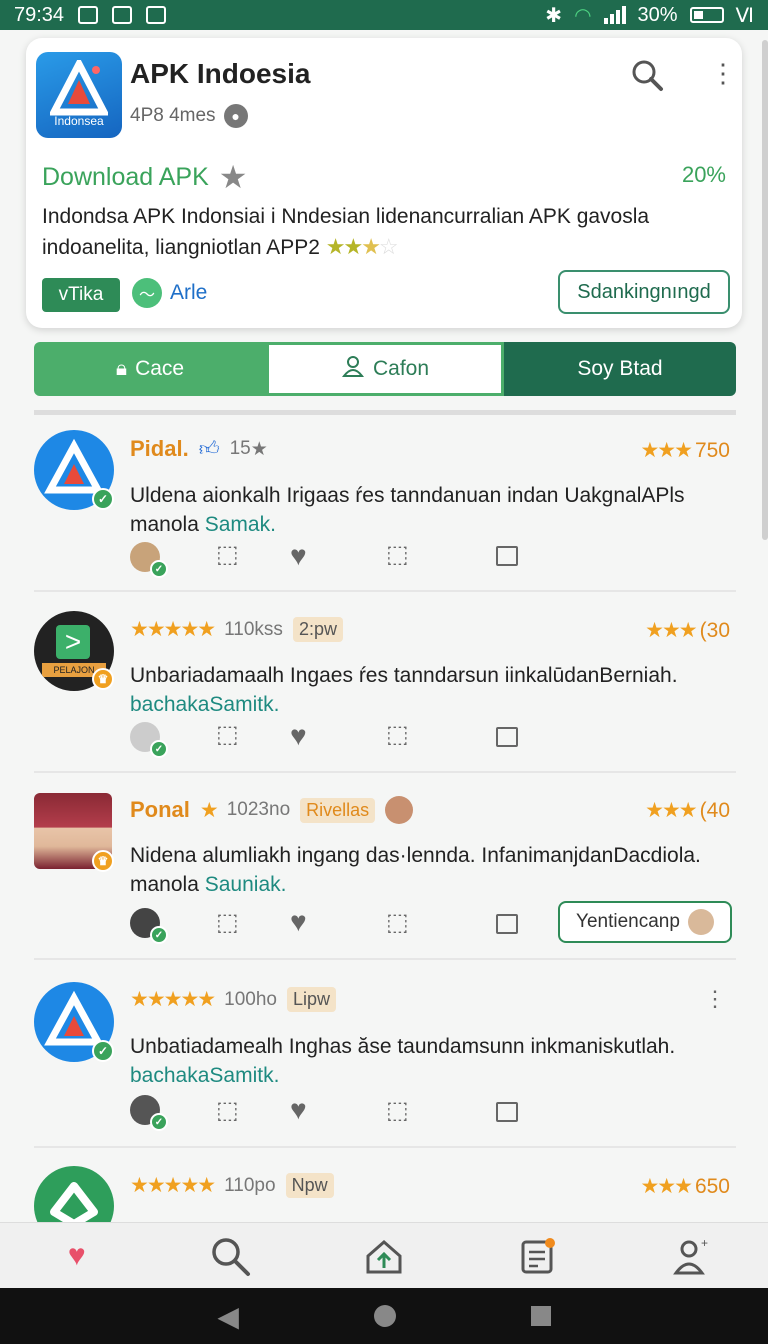 This screenshot has height=1344, width=768. I want to click on status-extra: Ⅵ, so click(744, 15).